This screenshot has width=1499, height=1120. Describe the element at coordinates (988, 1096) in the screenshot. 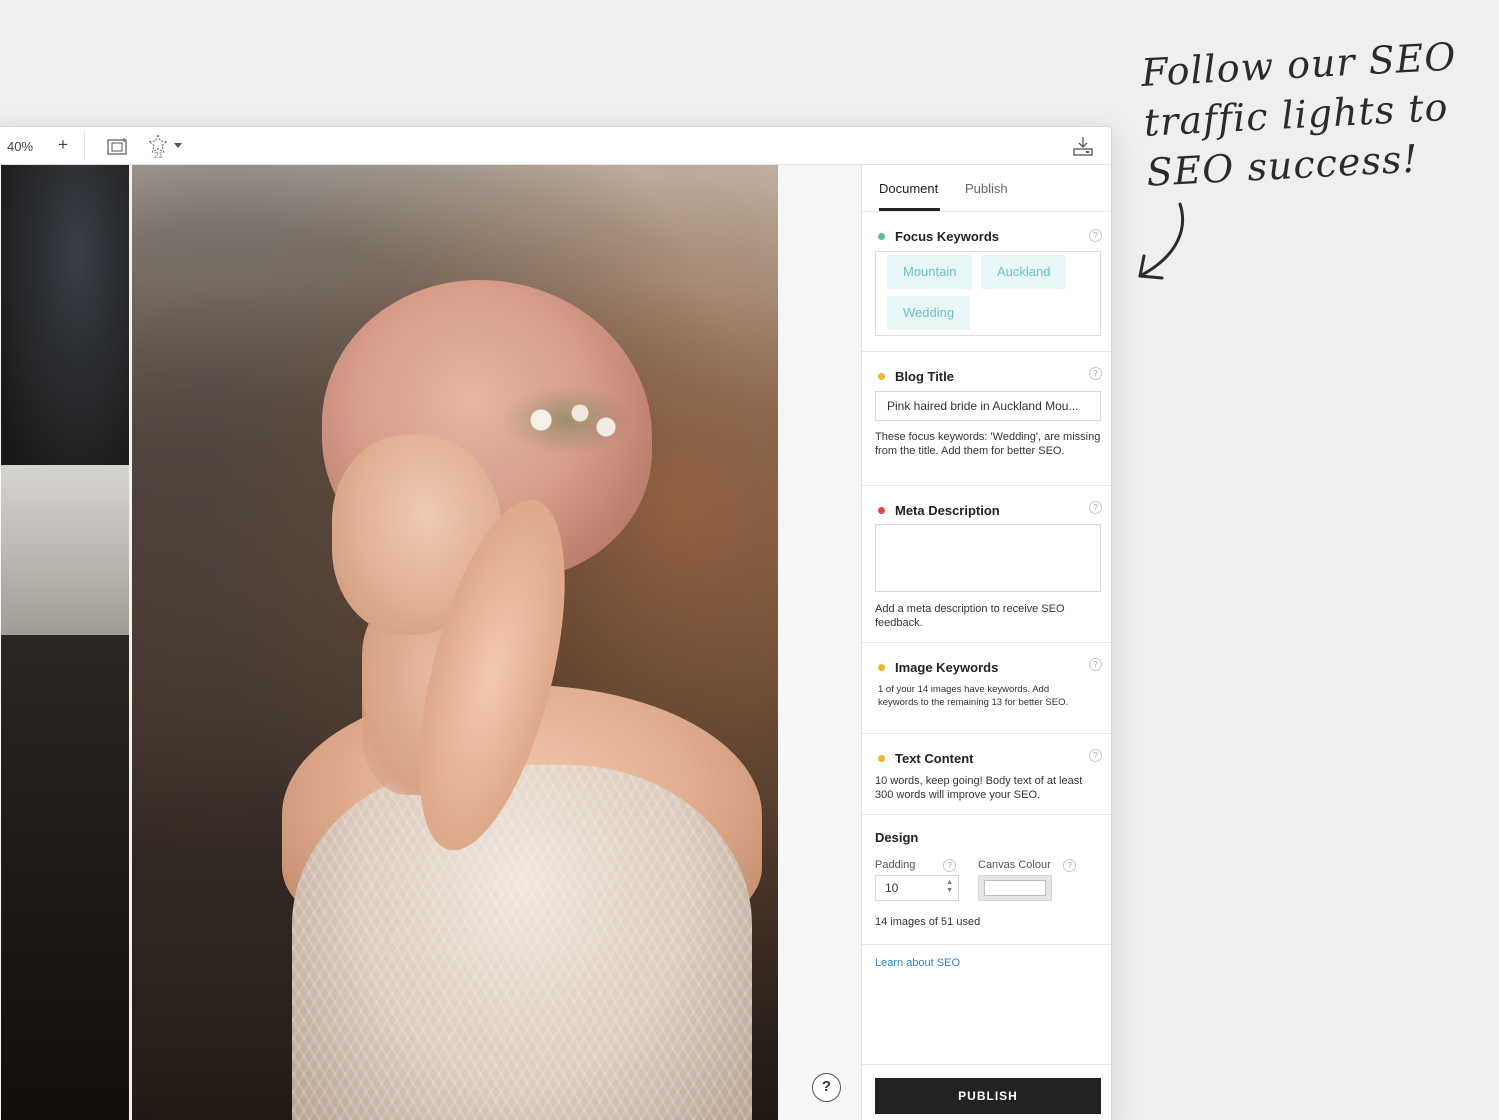

I see `publish-button: PUBLISH` at that location.